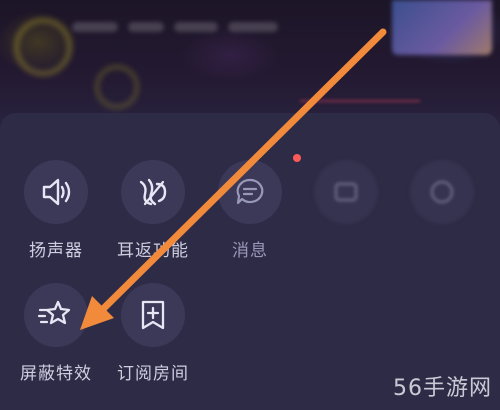 This screenshot has width=500, height=410. What do you see at coordinates (56, 251) in the screenshot?
I see `speaker-label: 扬声器` at bounding box center [56, 251].